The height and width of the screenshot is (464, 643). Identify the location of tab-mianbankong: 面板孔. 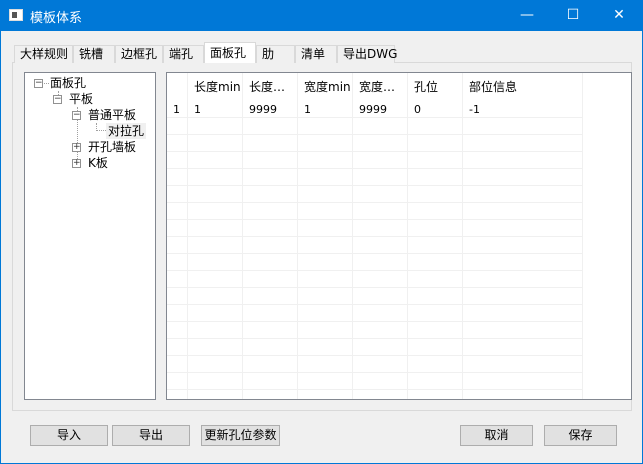
(230, 52).